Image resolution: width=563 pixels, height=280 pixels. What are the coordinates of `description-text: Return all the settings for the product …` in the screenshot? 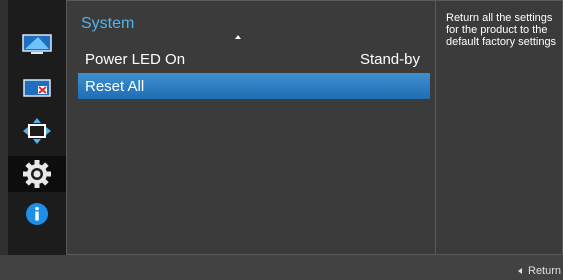 It's located at (501, 30).